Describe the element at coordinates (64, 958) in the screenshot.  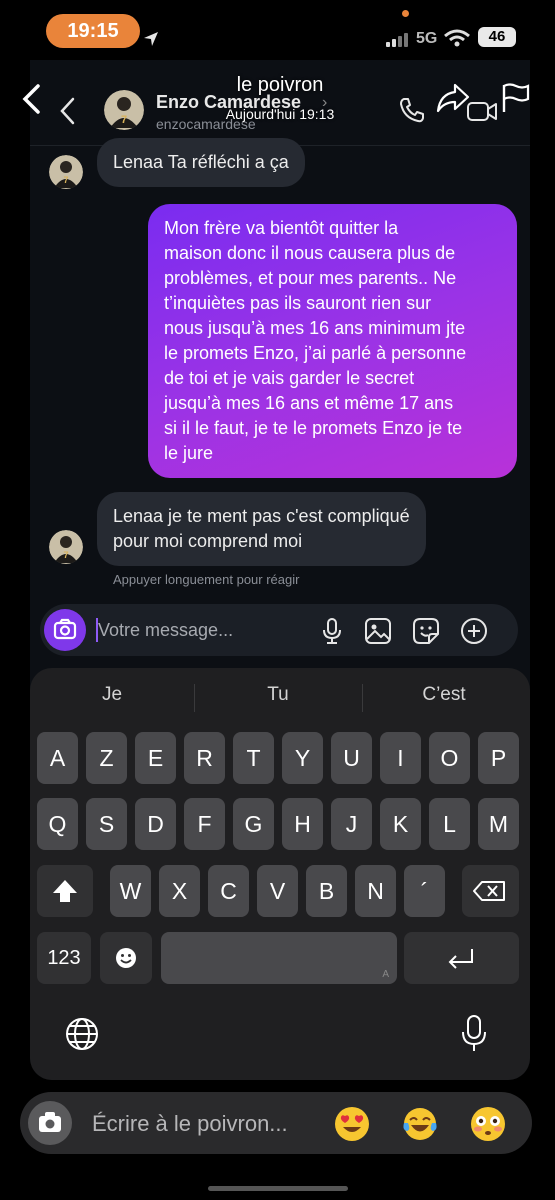
I see `numbers-key: 123` at that location.